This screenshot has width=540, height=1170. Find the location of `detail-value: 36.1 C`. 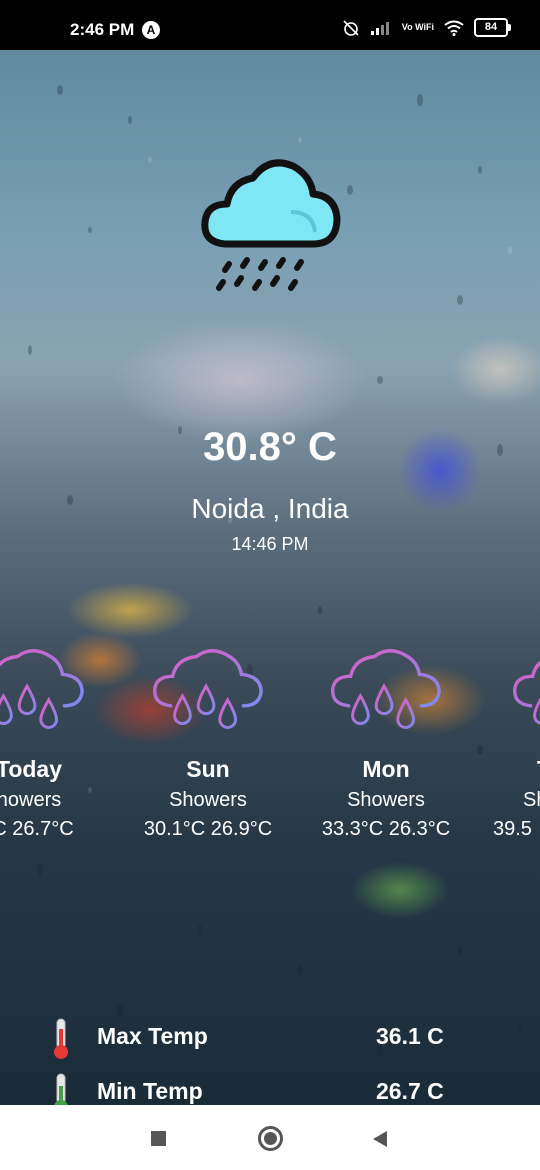

detail-value: 36.1 C is located at coordinates (410, 1036).